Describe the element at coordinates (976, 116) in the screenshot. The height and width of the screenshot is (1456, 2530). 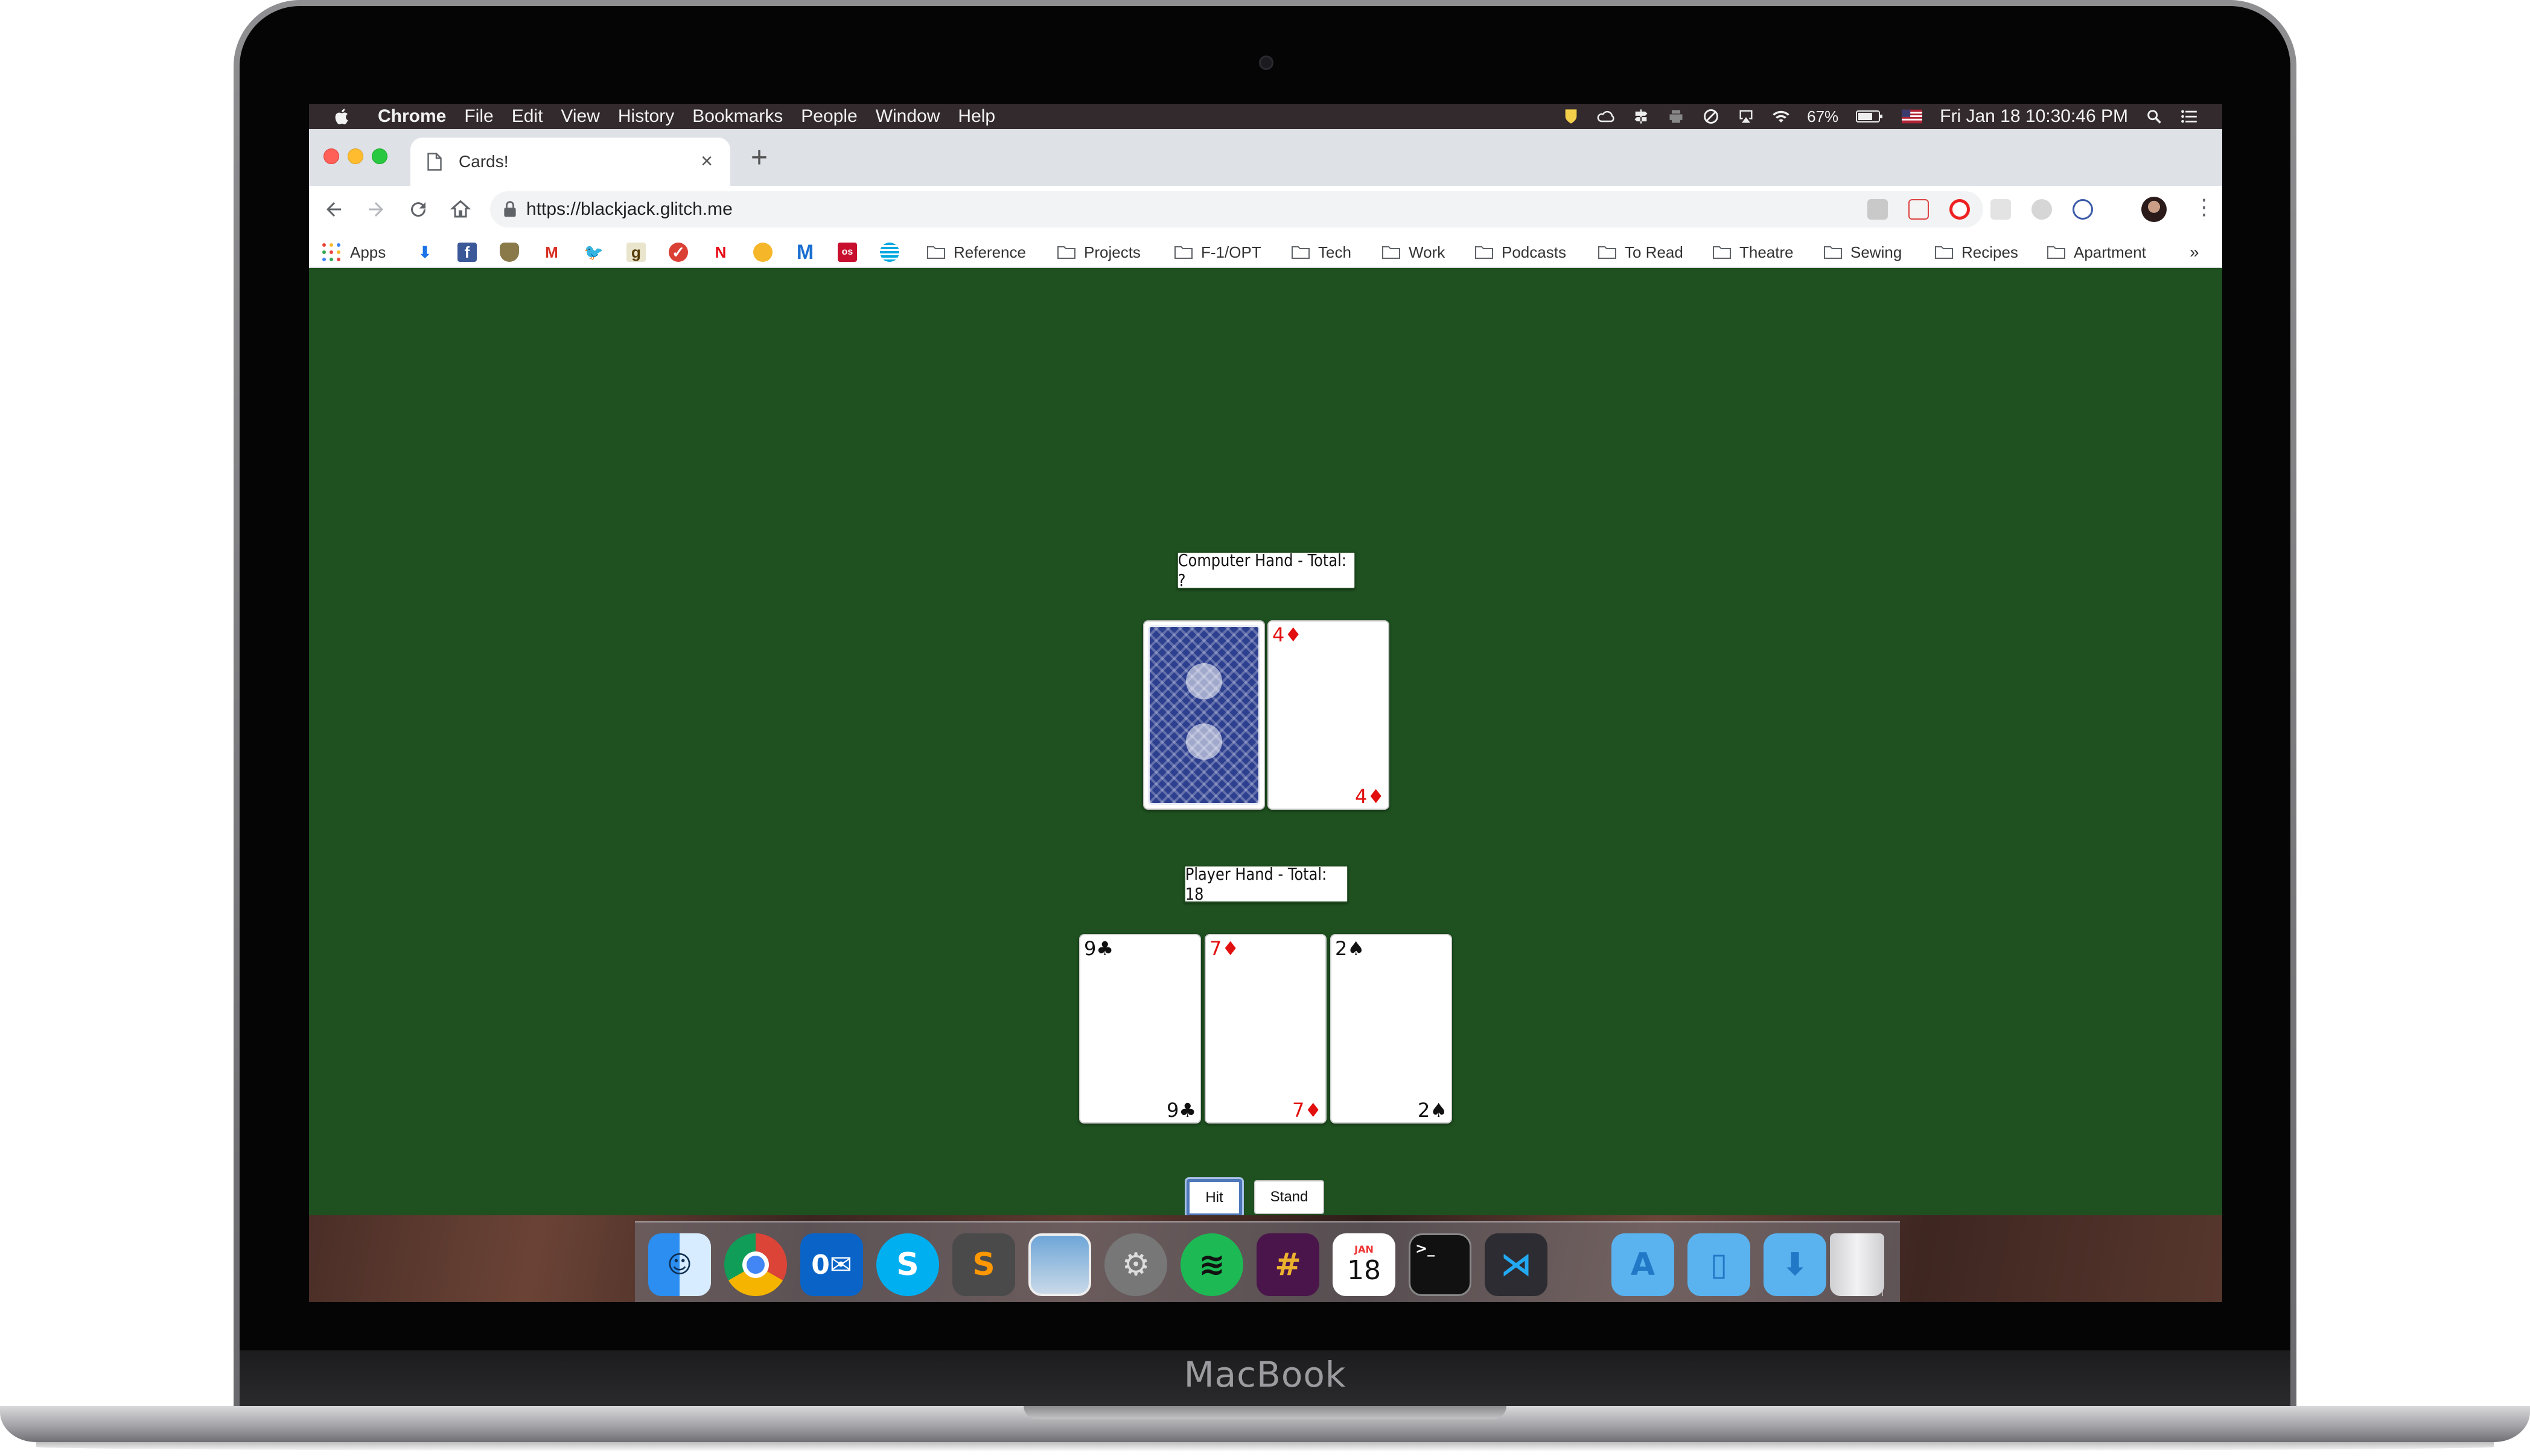
I see `menu-help: Help` at that location.